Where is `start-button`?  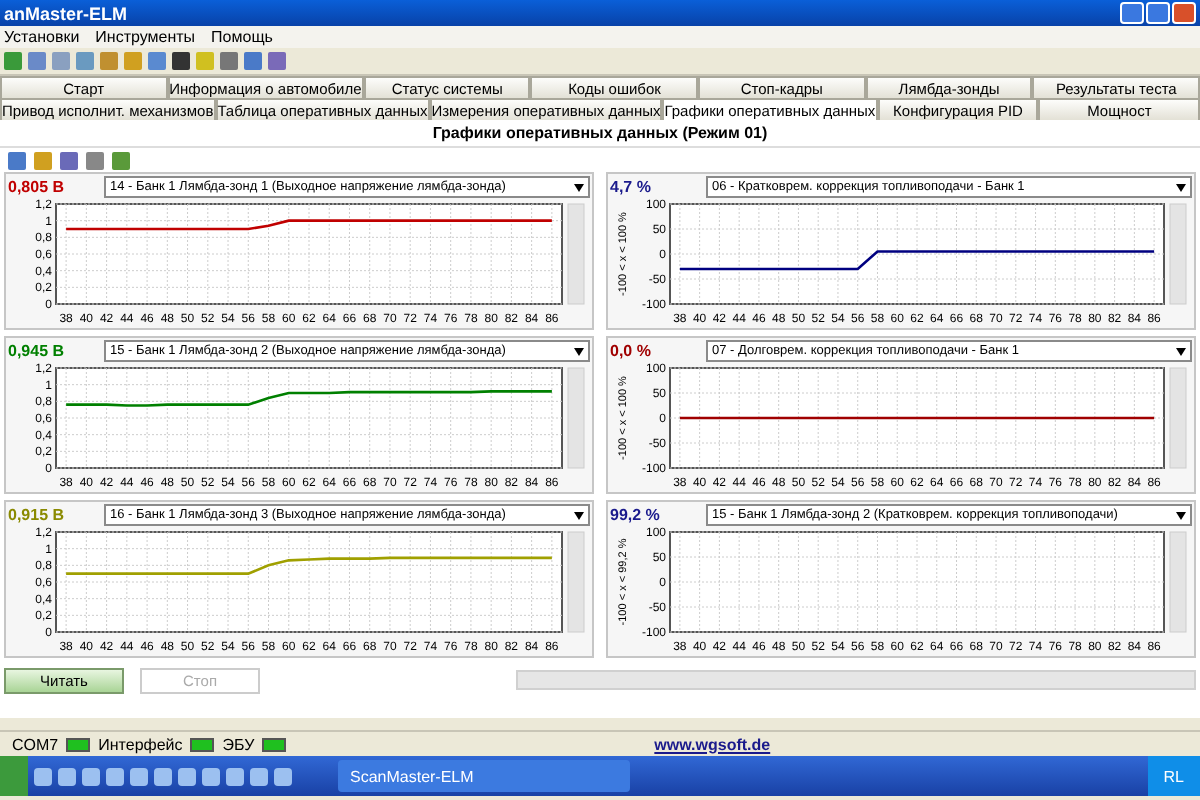
start-button is located at coordinates (14, 776).